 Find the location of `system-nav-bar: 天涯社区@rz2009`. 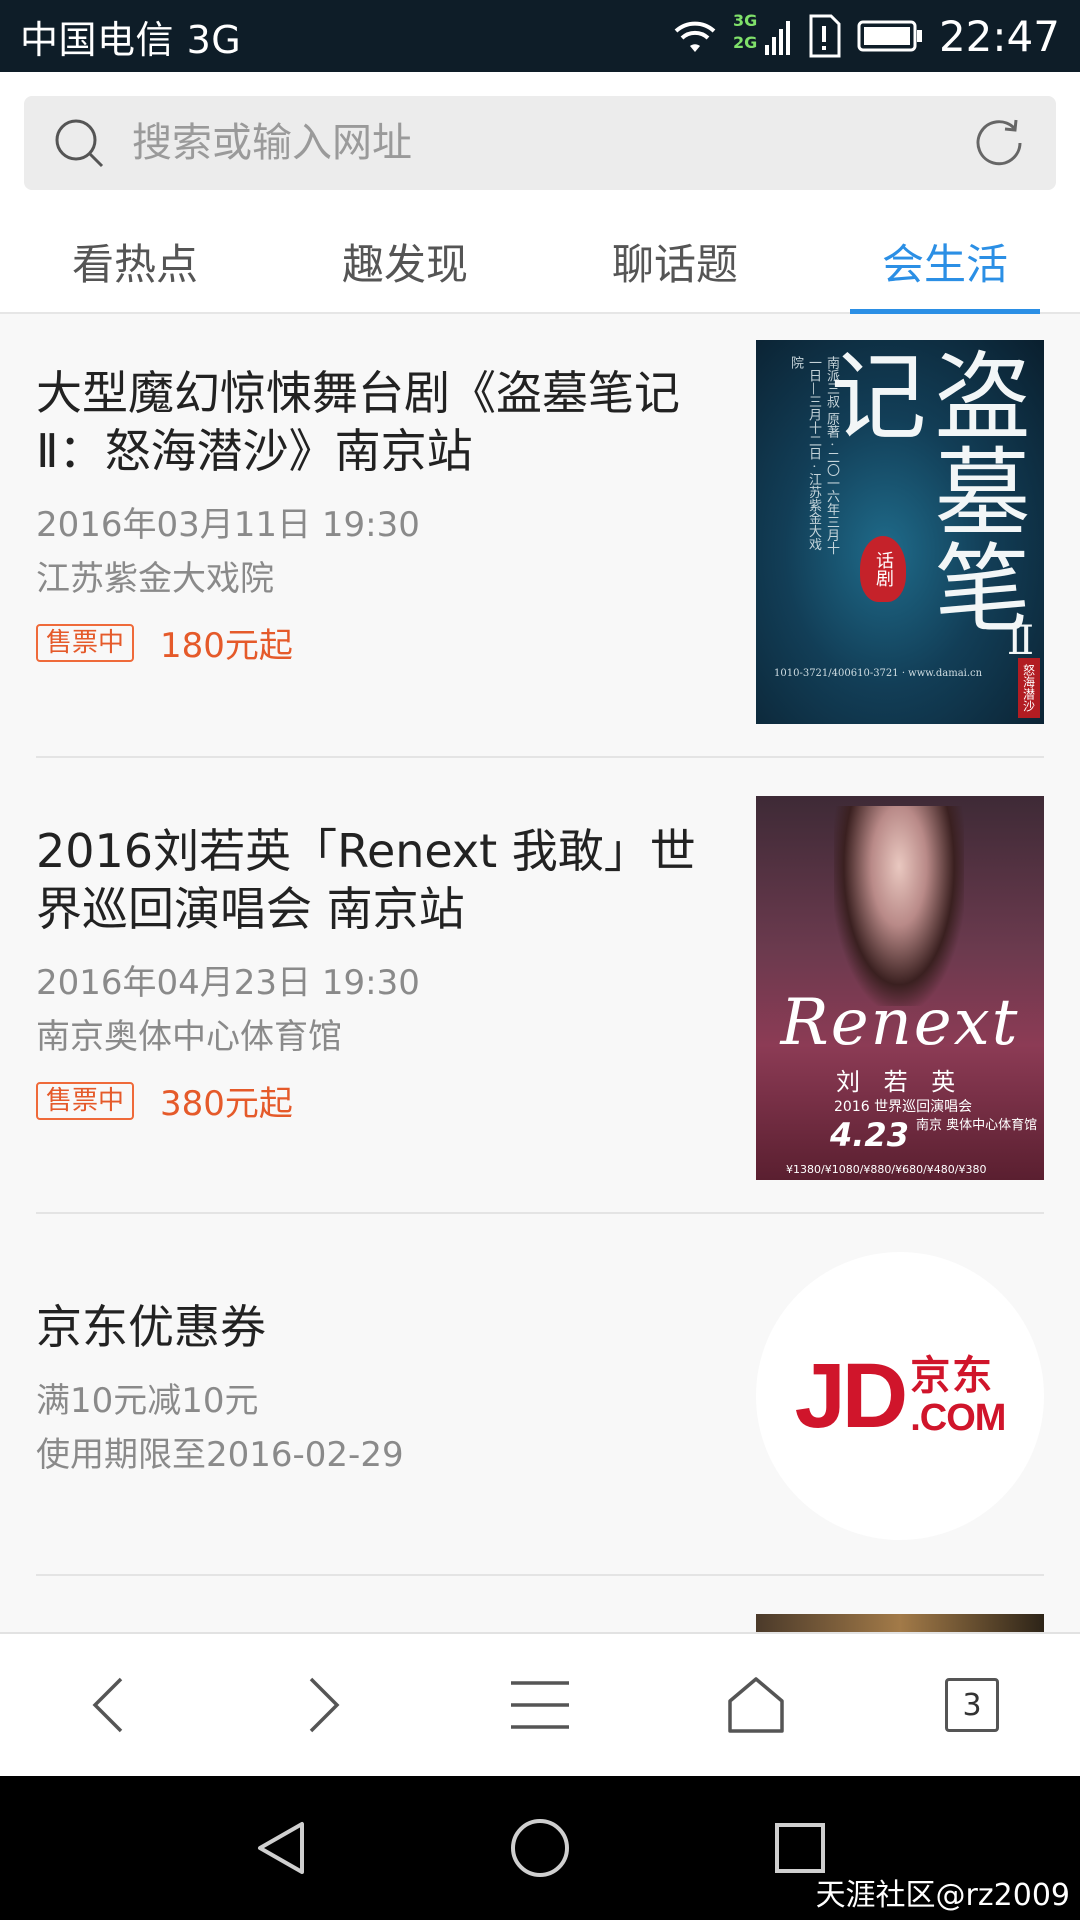

system-nav-bar: 天涯社区@rz2009 is located at coordinates (540, 1848).